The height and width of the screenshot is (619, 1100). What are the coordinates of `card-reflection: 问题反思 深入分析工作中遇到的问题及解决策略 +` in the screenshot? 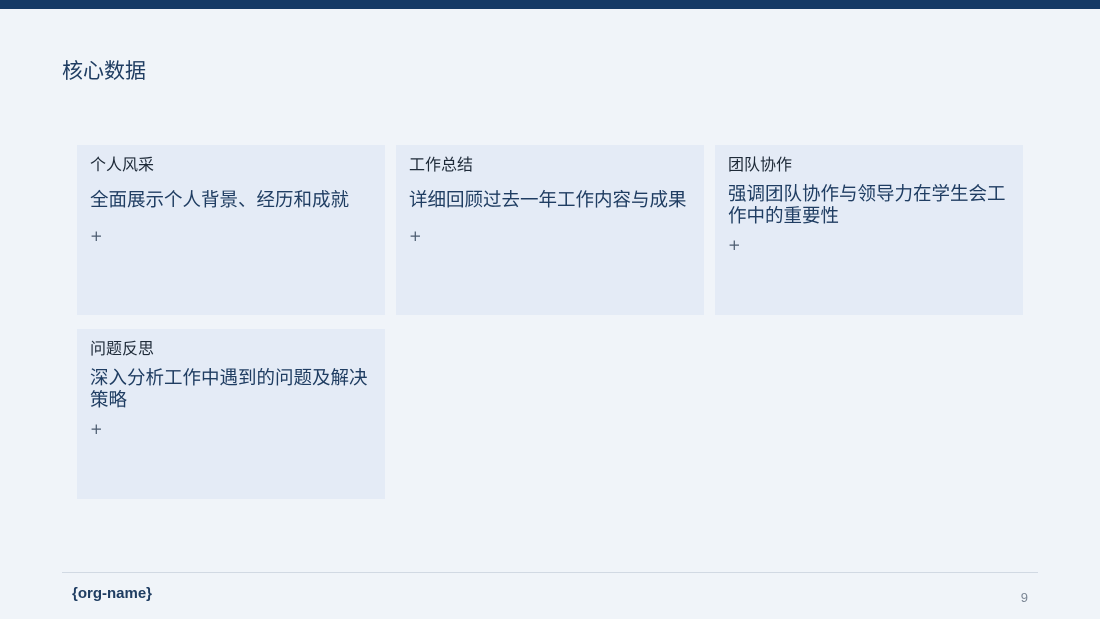 It's located at (231, 414).